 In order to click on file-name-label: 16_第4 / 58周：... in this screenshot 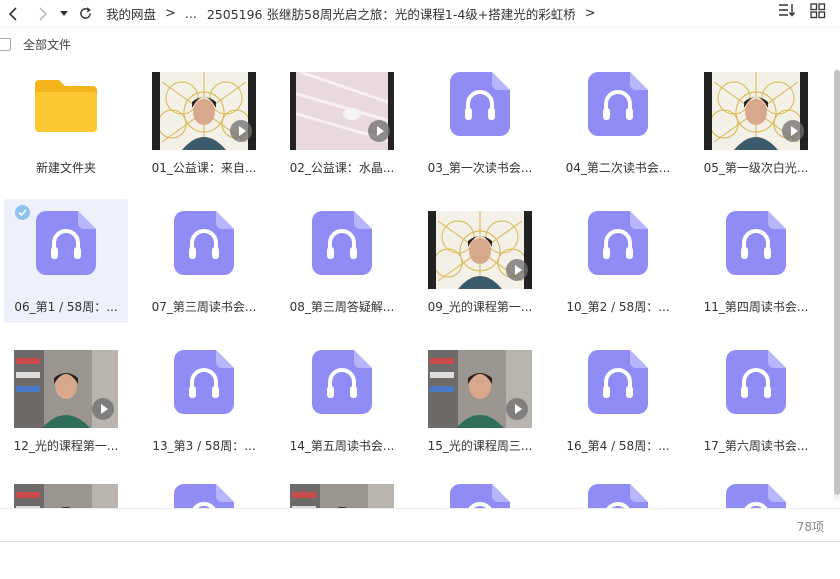, I will do `click(618, 446)`.